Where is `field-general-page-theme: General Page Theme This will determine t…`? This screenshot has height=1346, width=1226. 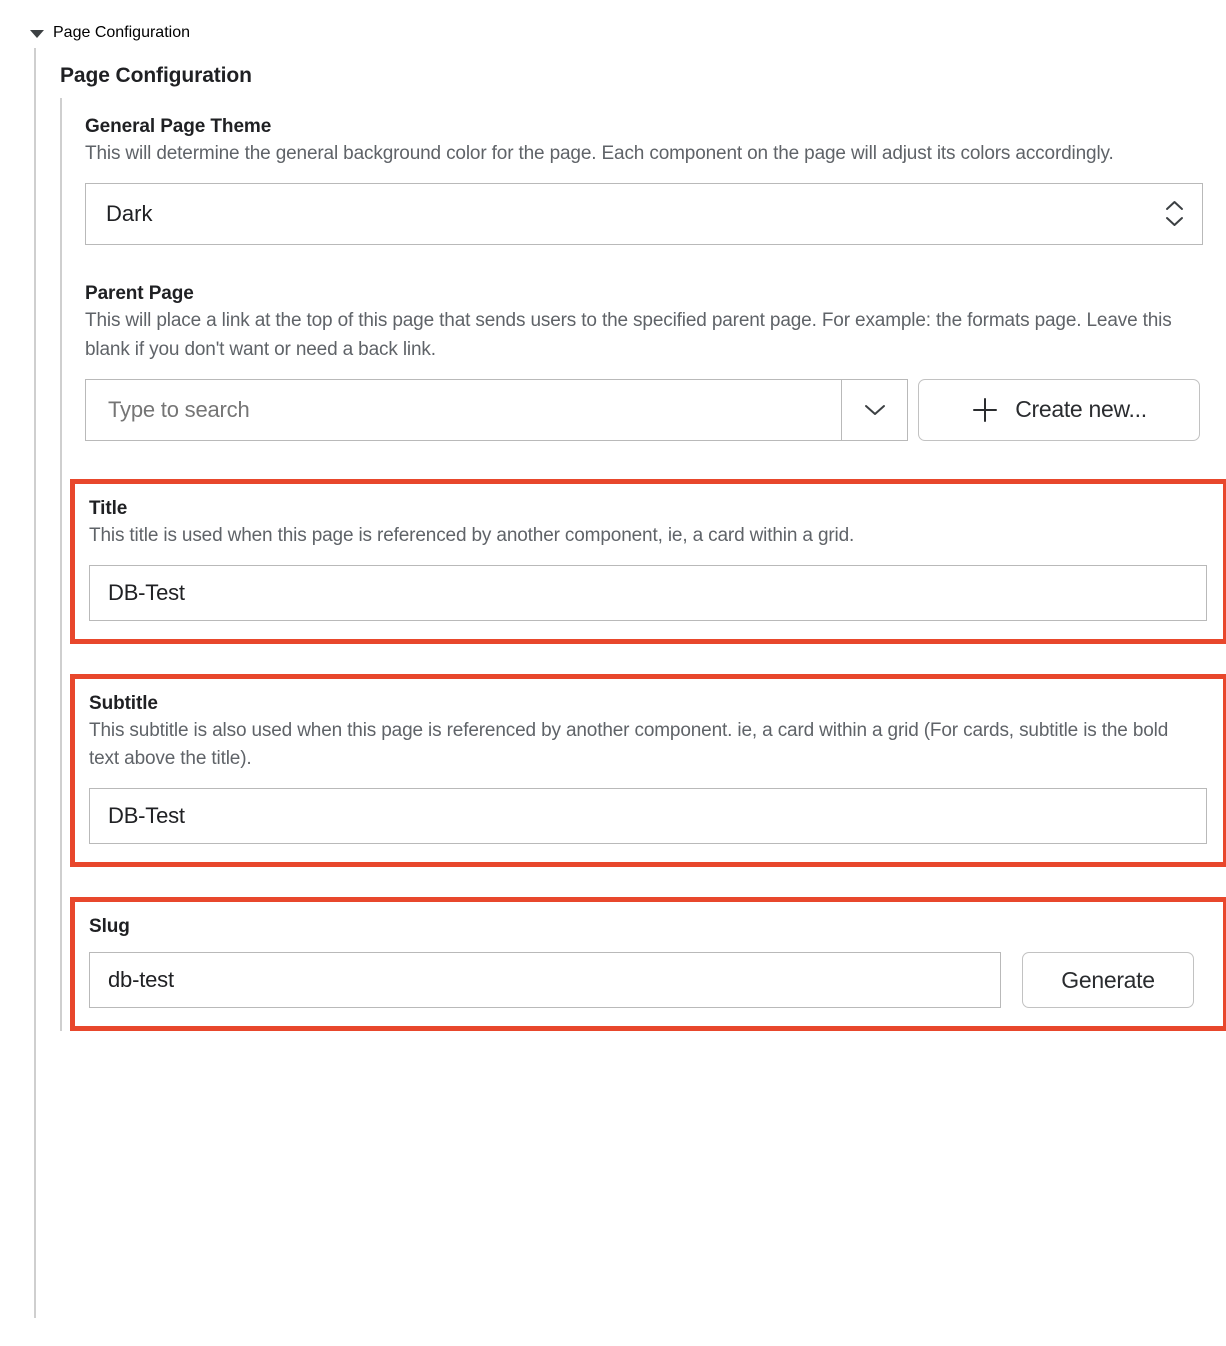
field-general-page-theme: General Page Theme This will determine t… is located at coordinates (655, 180).